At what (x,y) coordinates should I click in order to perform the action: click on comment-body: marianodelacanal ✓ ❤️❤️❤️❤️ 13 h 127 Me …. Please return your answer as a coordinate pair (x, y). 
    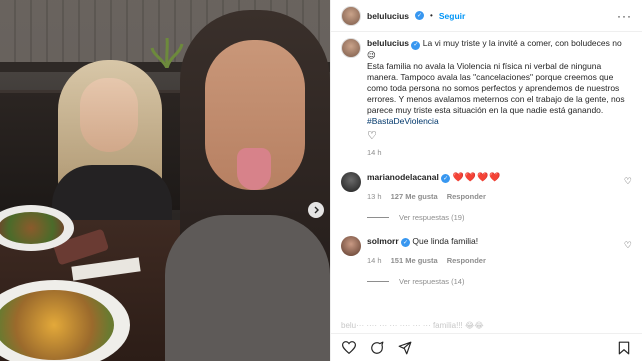
    Looking at the image, I should click on (499, 186).